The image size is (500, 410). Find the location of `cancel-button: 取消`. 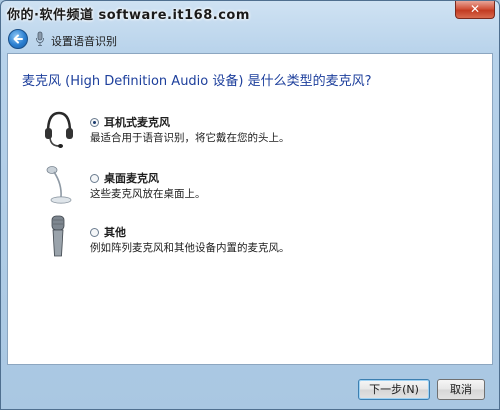

cancel-button: 取消 is located at coordinates (461, 389).